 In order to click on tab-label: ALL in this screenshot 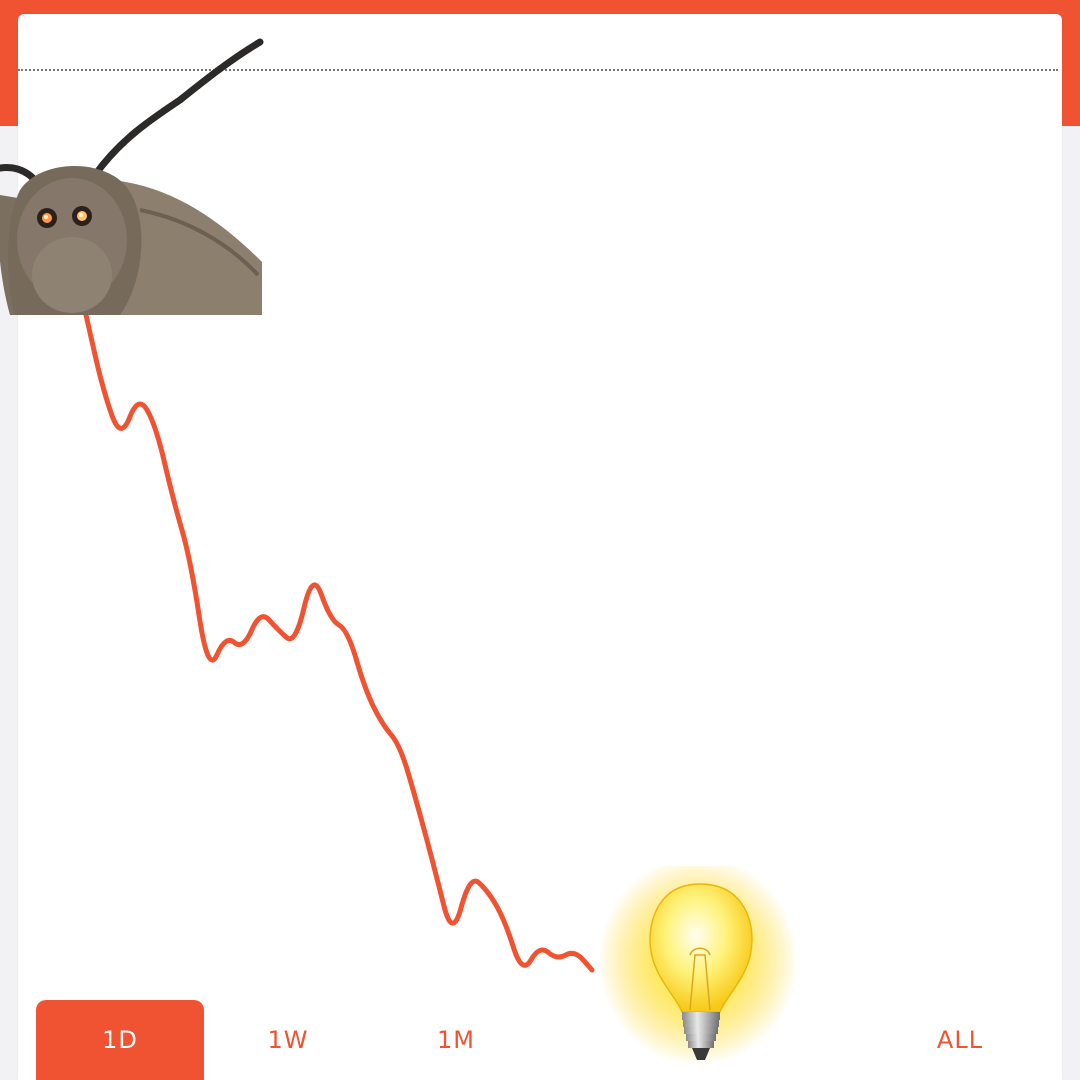, I will do `click(960, 1040)`.